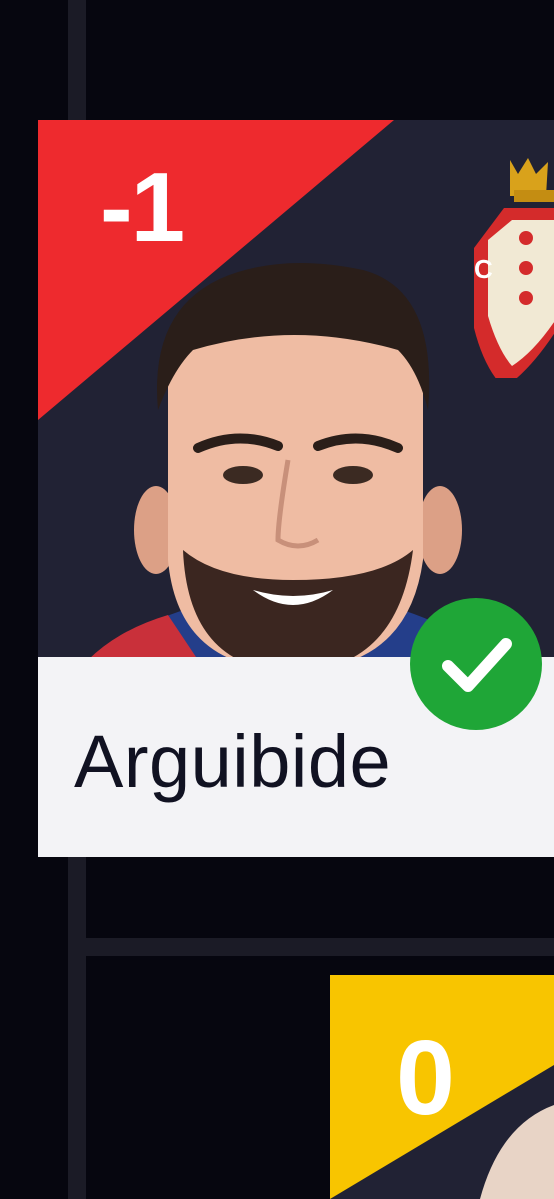  I want to click on status-badge, so click(476, 664).